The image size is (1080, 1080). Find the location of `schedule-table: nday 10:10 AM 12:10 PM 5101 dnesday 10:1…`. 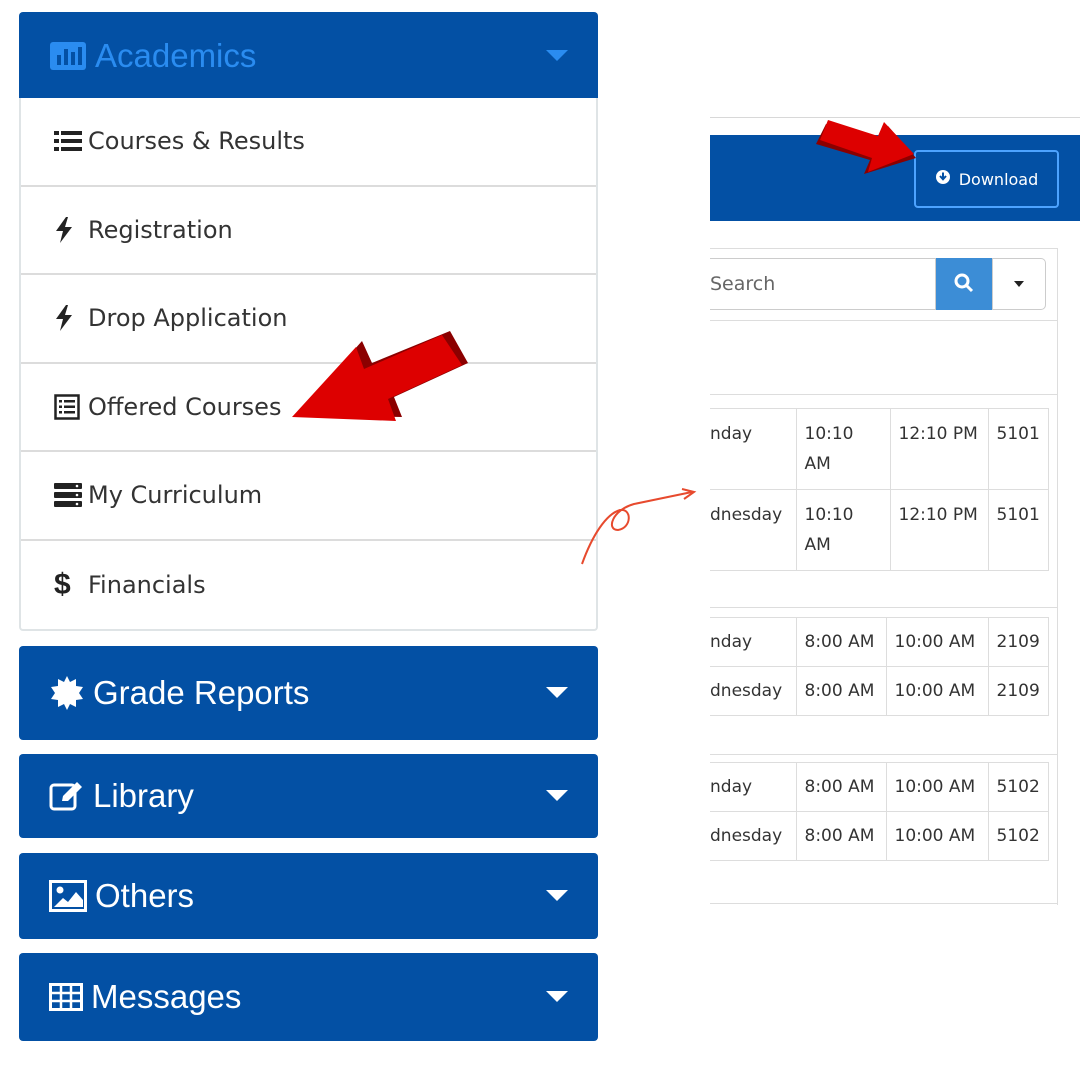

schedule-table: nday 10:10 AM 12:10 PM 5101 dnesday 10:1… is located at coordinates (879, 489).